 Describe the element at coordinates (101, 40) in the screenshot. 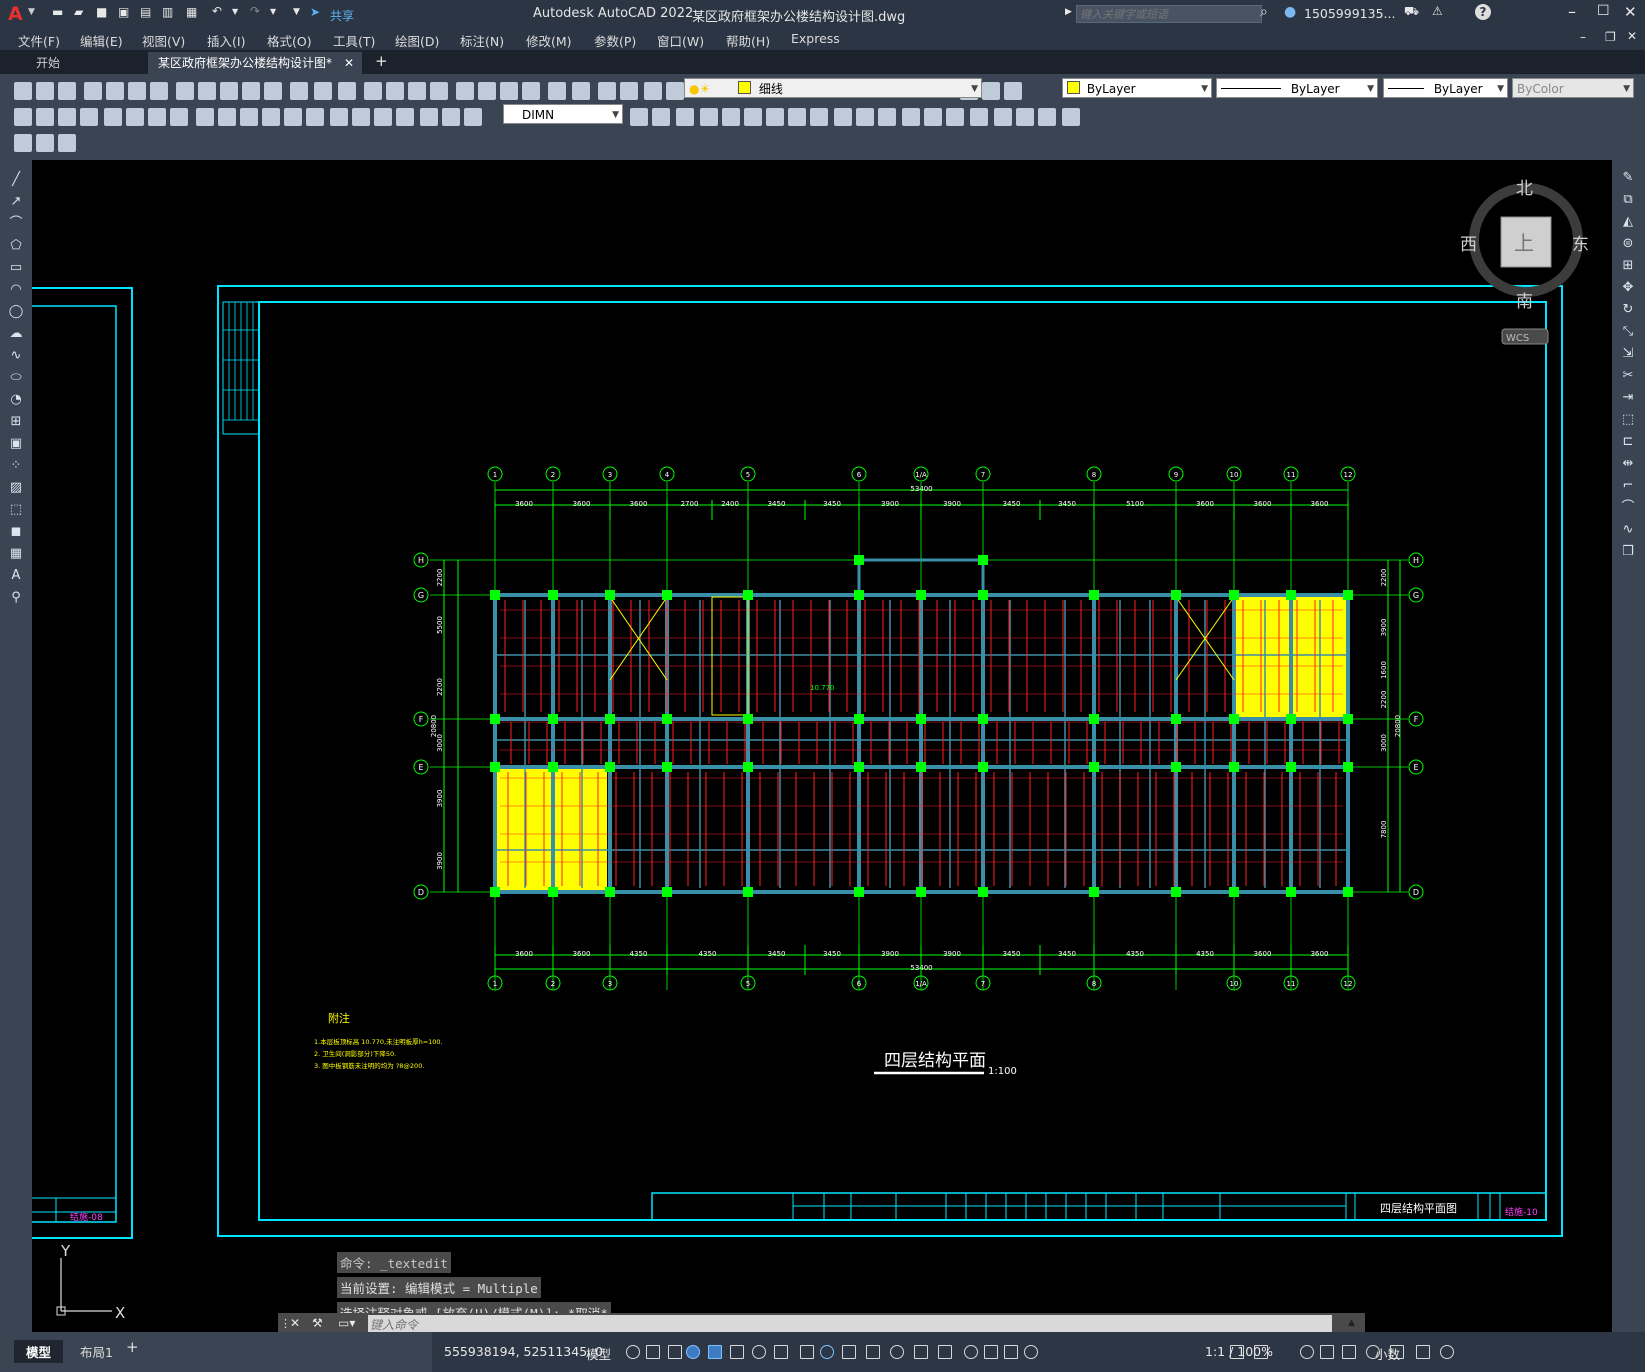

I see `menu-edit: 编辑(E)` at that location.